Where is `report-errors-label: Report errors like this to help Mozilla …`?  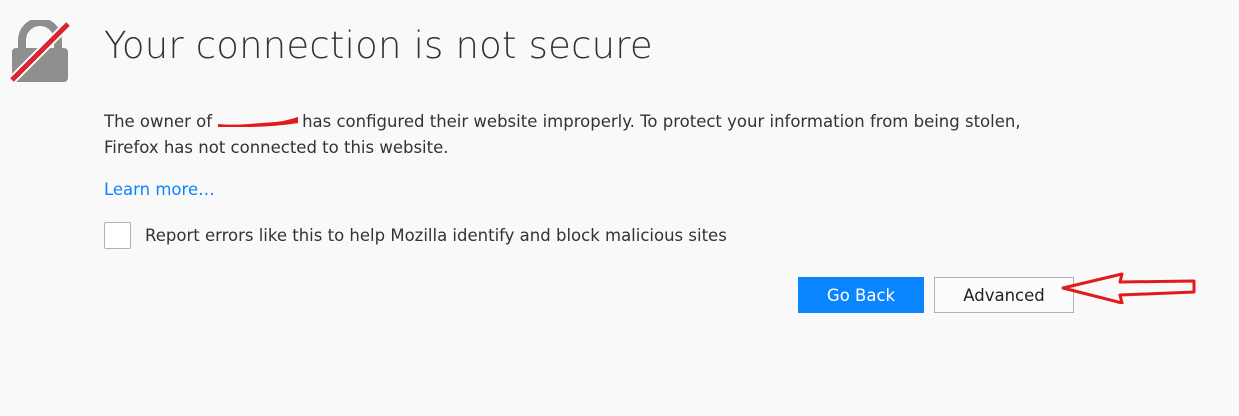 report-errors-label: Report errors like this to help Mozilla … is located at coordinates (436, 235).